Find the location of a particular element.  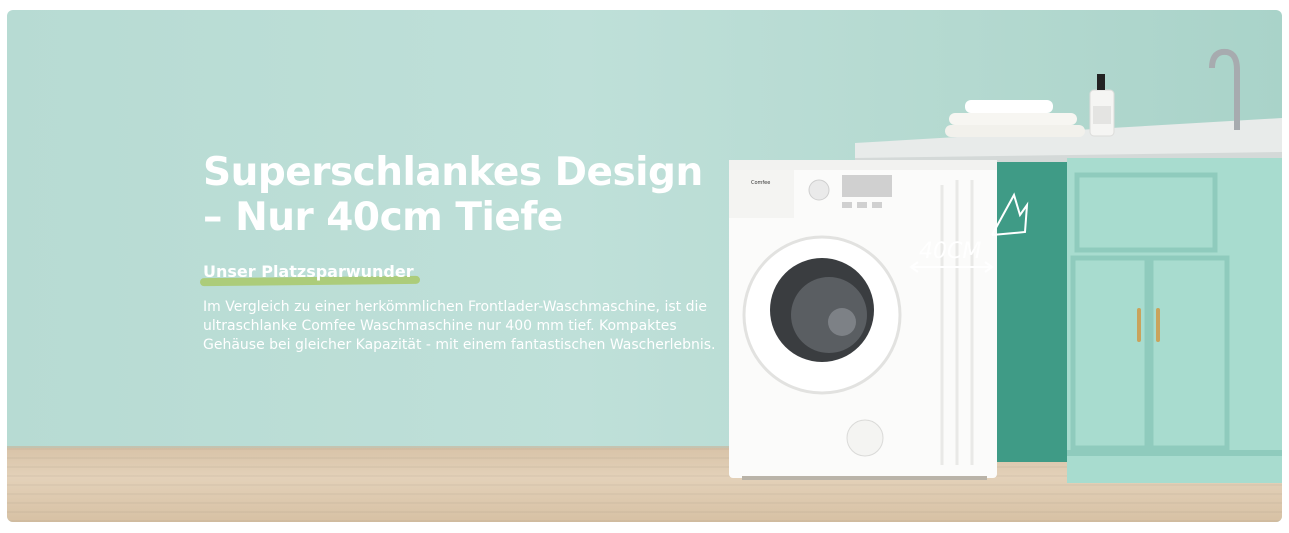

program-dial is located at coordinates (819, 190).